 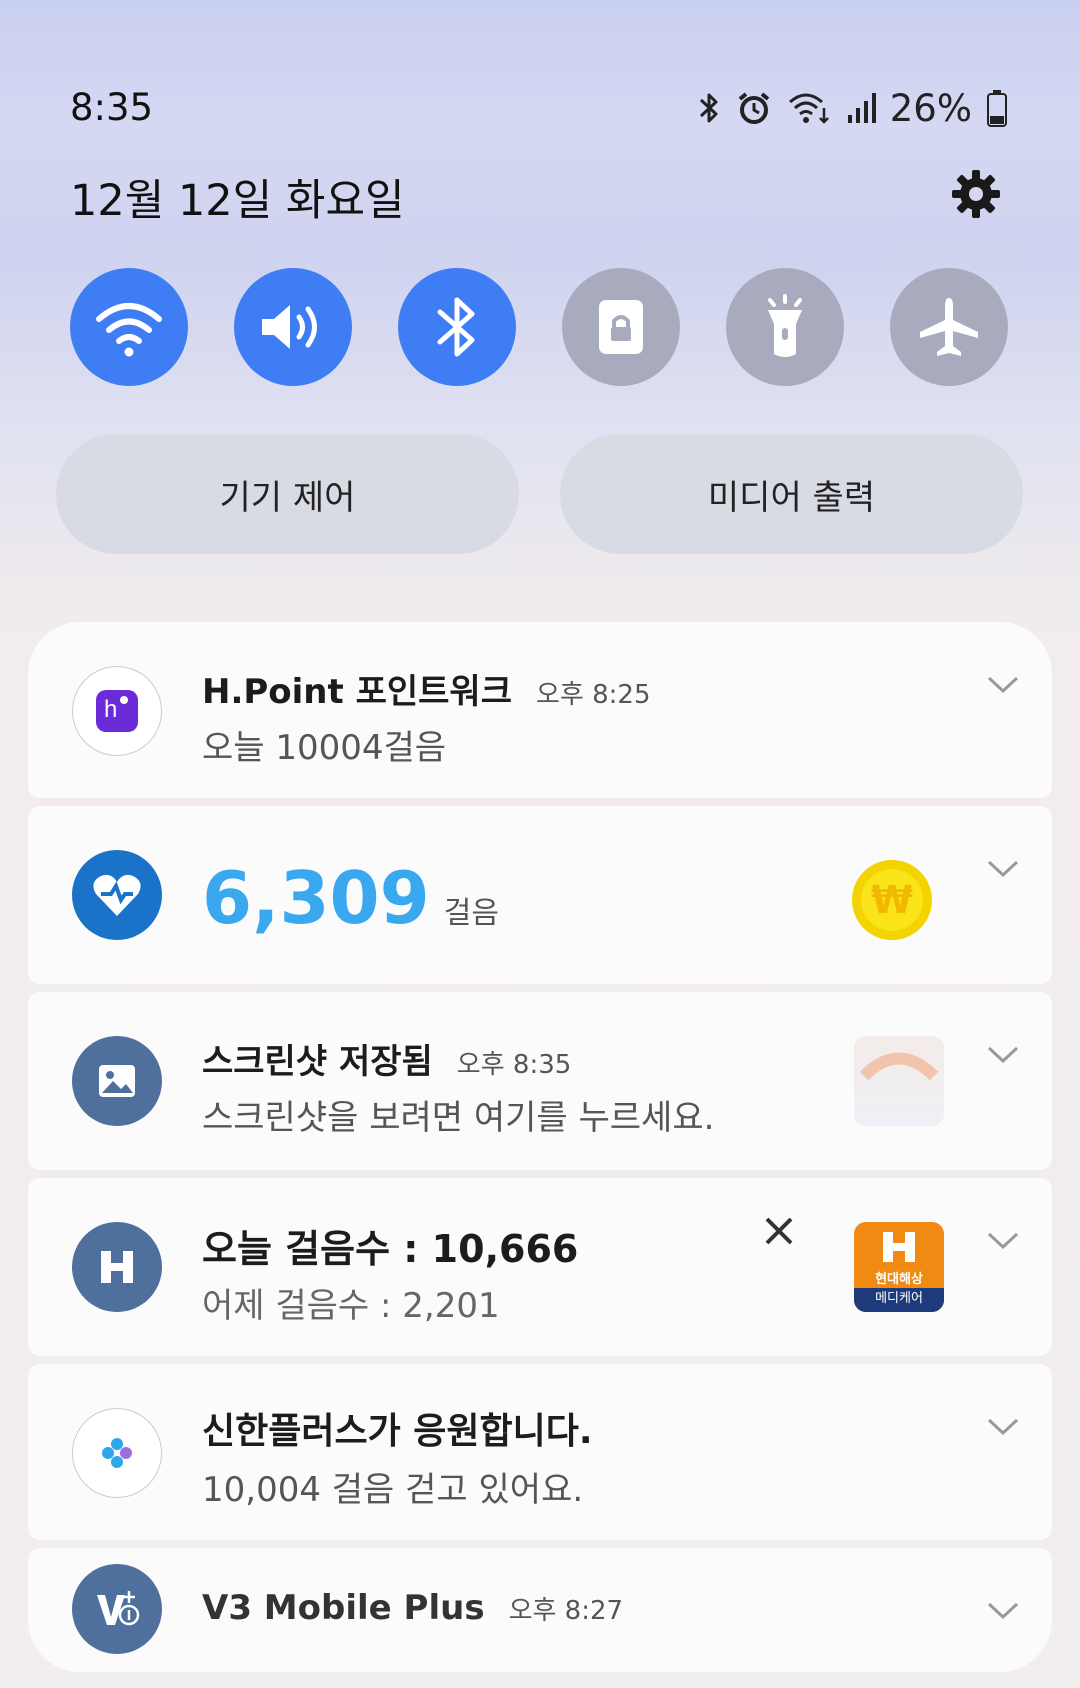 I want to click on v3-title-row: V3 Mobile Plus 오후 8:27, so click(x=412, y=1608).